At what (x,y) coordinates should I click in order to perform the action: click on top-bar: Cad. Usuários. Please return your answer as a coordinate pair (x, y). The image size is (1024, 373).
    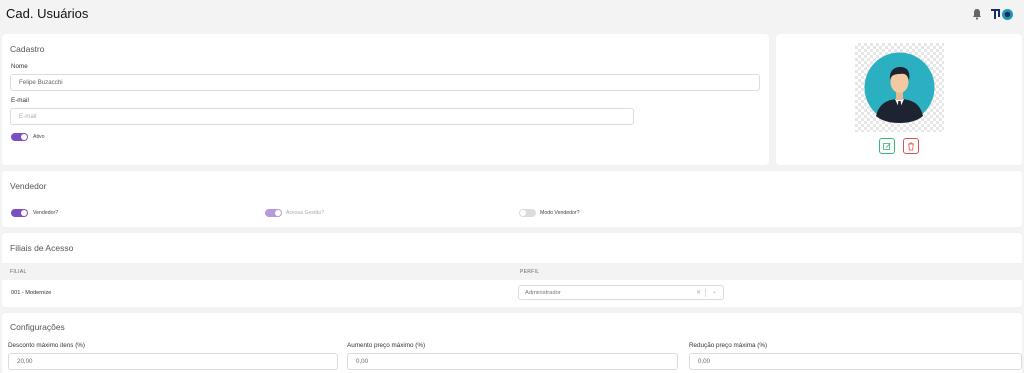
    Looking at the image, I should click on (512, 15).